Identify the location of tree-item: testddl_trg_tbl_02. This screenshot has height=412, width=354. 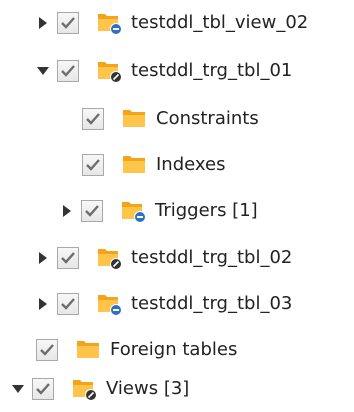
(163, 258).